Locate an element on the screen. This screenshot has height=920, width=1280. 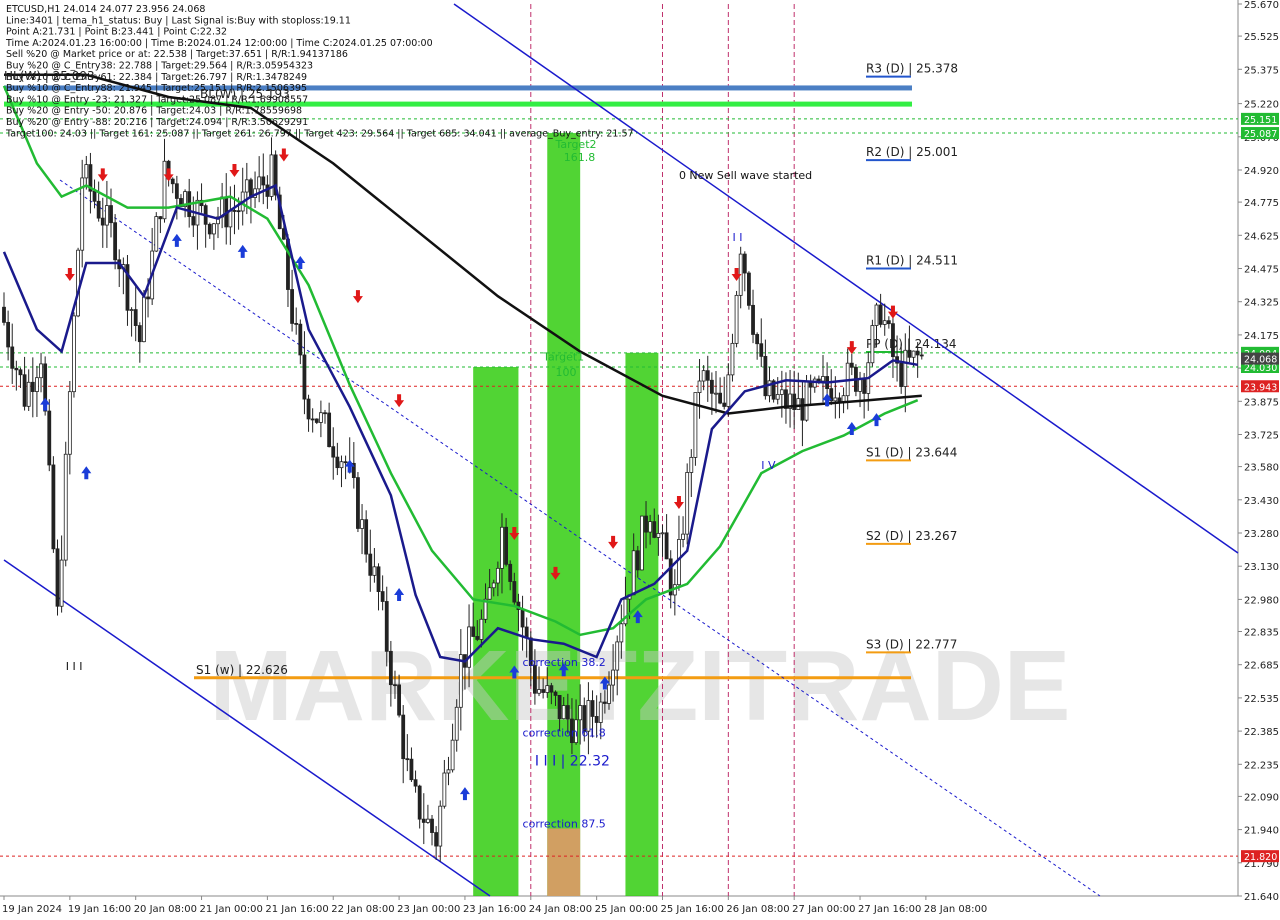
price-tick-label: 23.580 is located at coordinates (1261, 468).